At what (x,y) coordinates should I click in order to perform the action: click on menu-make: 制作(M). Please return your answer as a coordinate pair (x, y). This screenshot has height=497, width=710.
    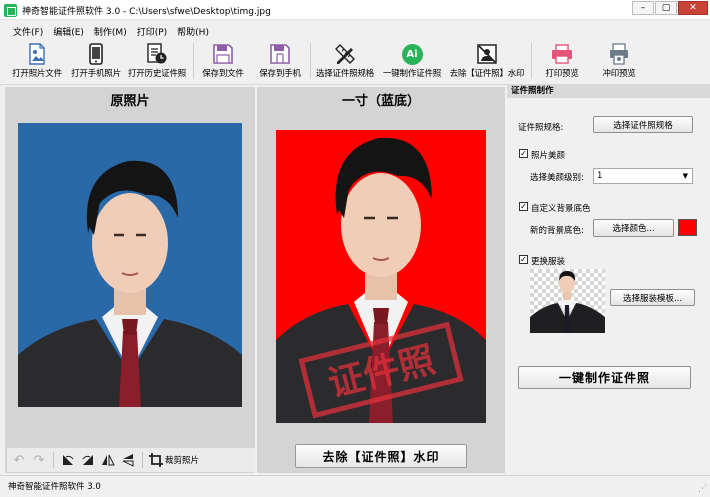
    Looking at the image, I should click on (112, 30).